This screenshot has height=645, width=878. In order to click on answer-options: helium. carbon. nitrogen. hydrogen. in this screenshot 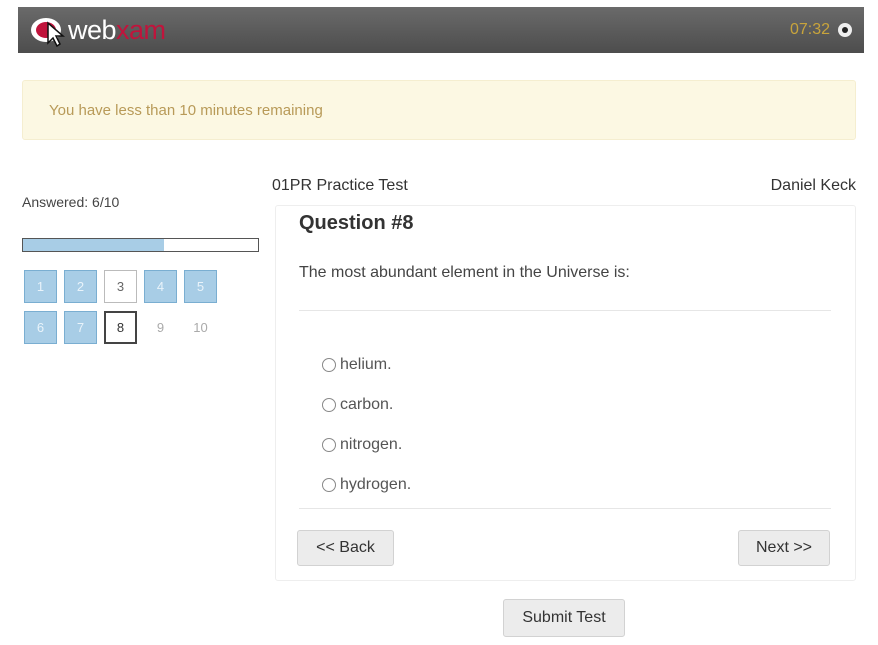, I will do `click(366, 425)`.